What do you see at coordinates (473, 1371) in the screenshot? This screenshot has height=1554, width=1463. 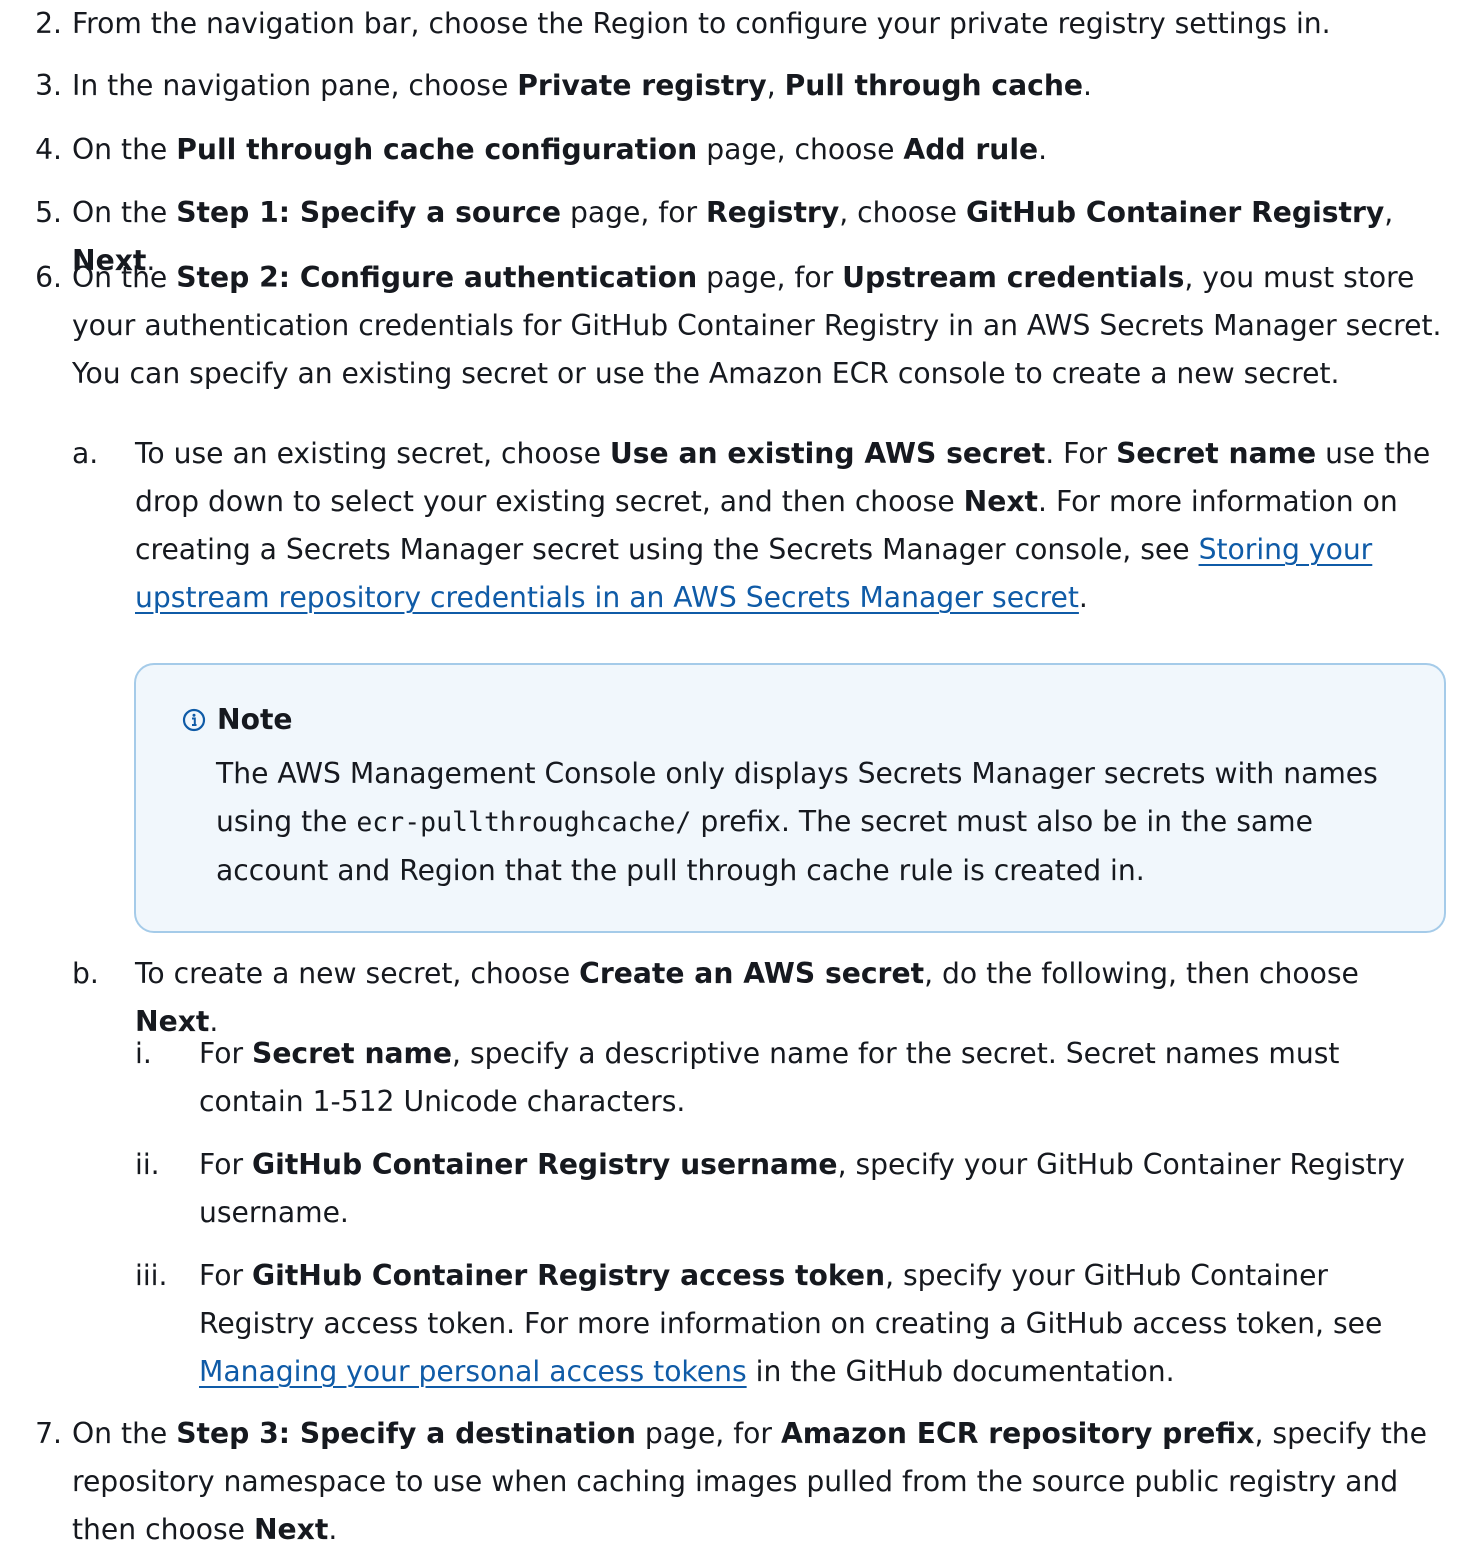 I see `managing-tokens-link: Managing your personal access tokens` at bounding box center [473, 1371].